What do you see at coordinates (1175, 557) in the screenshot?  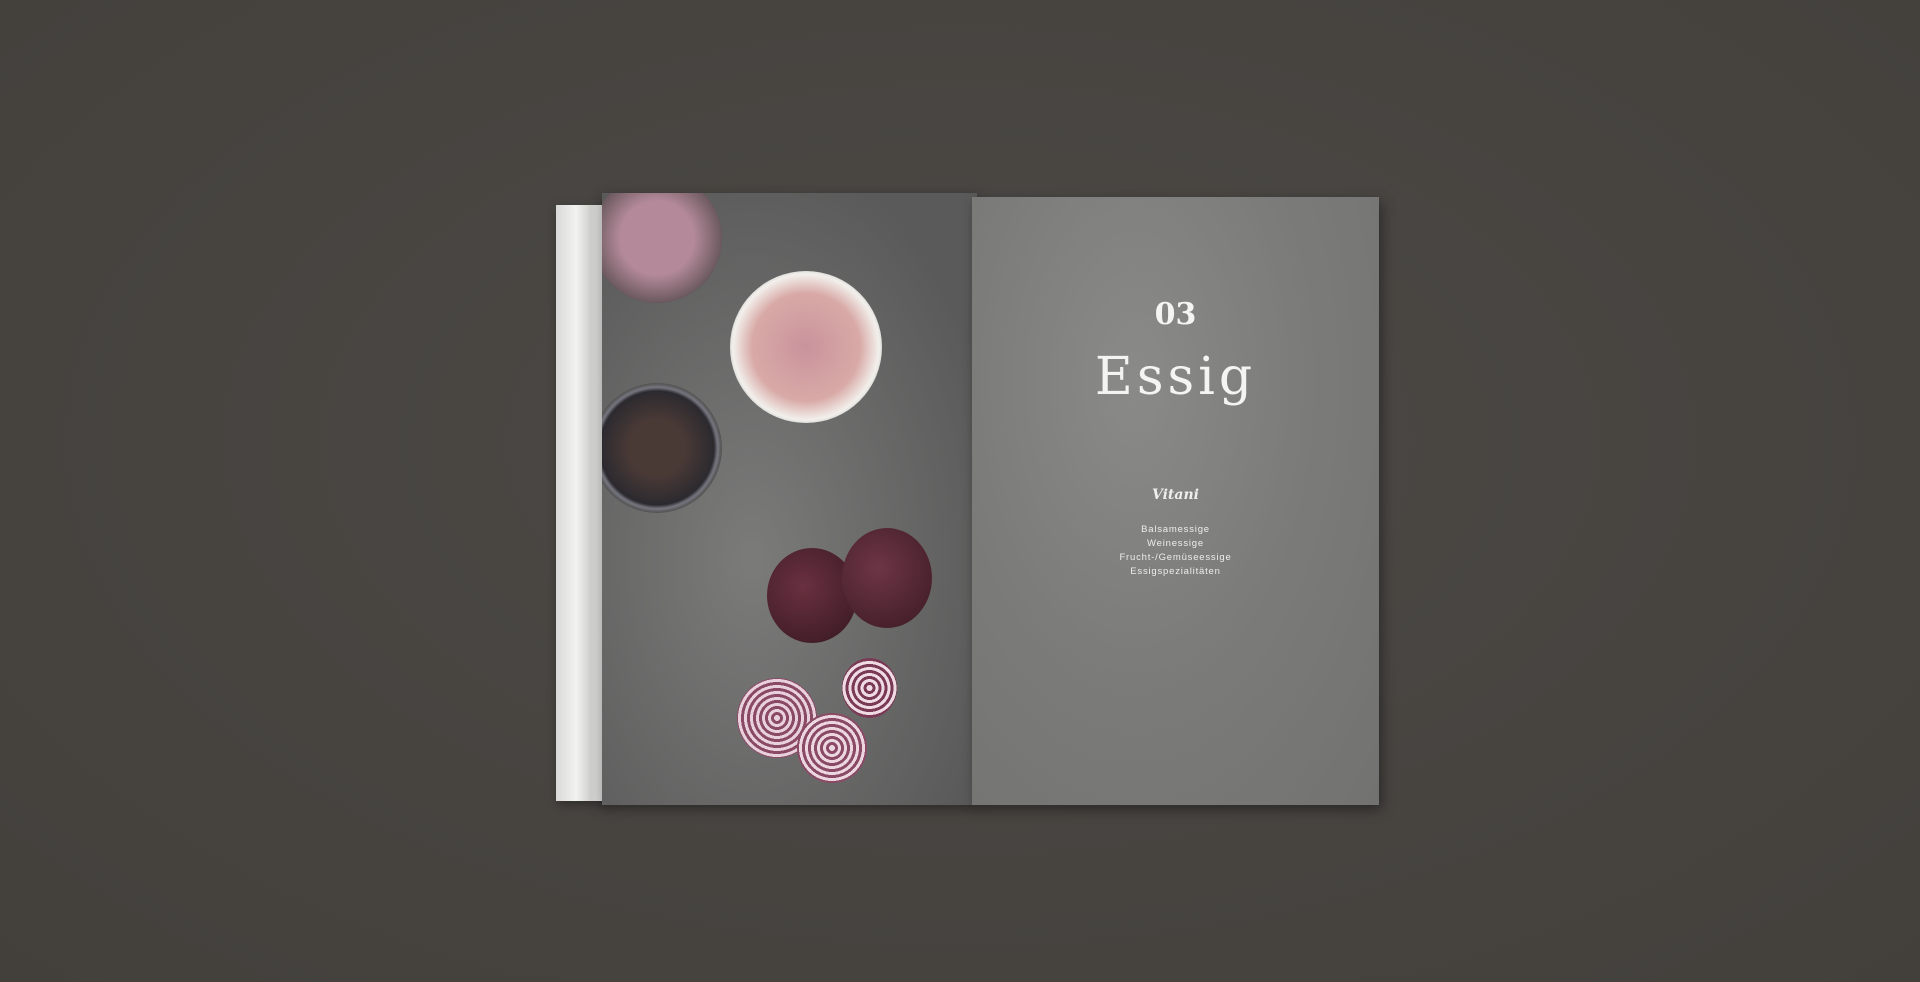 I see `list-item: Frucht-/Gemüseessige` at bounding box center [1175, 557].